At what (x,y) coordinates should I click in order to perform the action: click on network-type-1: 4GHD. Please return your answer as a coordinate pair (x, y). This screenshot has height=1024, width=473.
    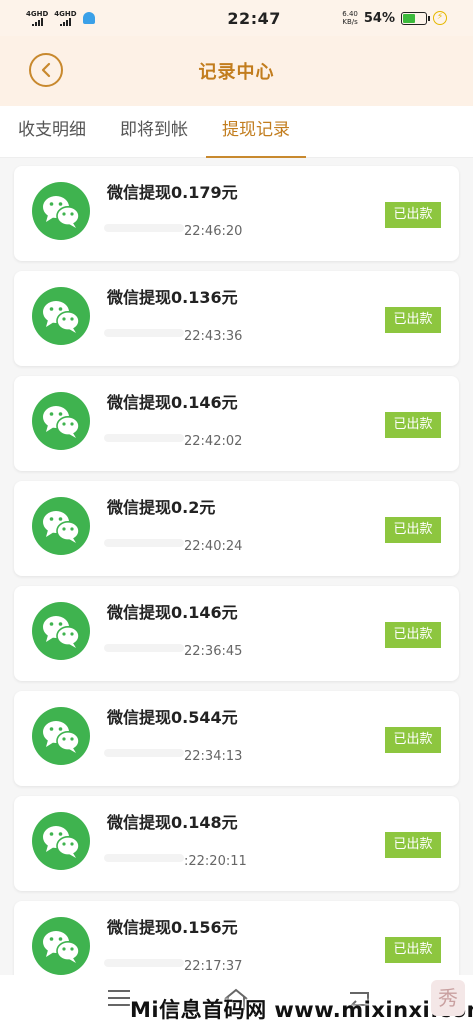
    Looking at the image, I should click on (37, 13).